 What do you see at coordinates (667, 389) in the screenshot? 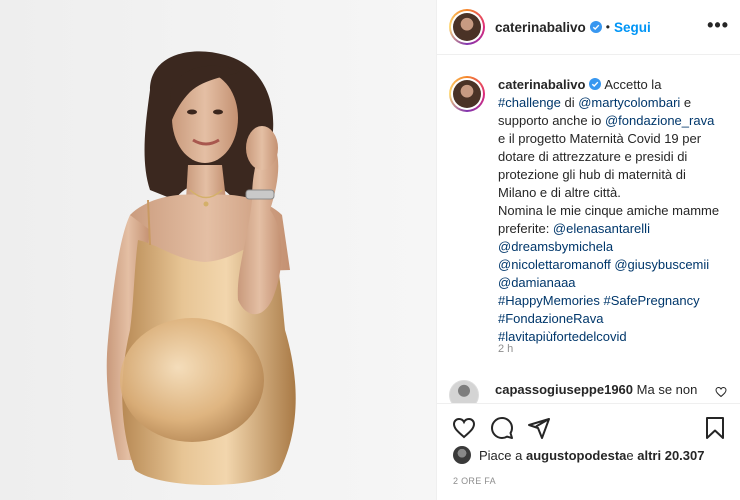
I see `comment-body: Ma se non` at bounding box center [667, 389].